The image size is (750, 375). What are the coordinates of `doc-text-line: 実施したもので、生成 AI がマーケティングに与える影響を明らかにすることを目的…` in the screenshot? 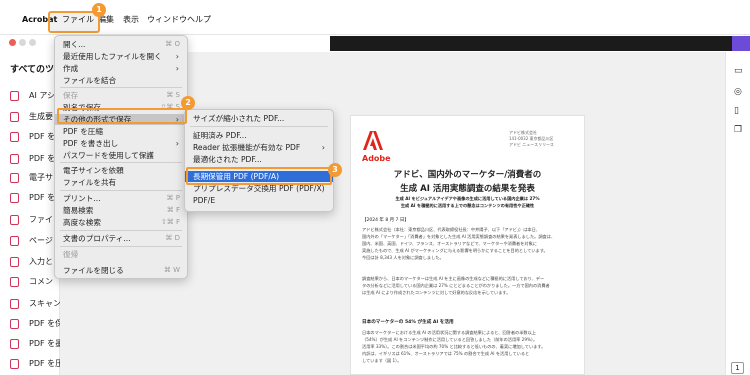 It's located at (455, 250).